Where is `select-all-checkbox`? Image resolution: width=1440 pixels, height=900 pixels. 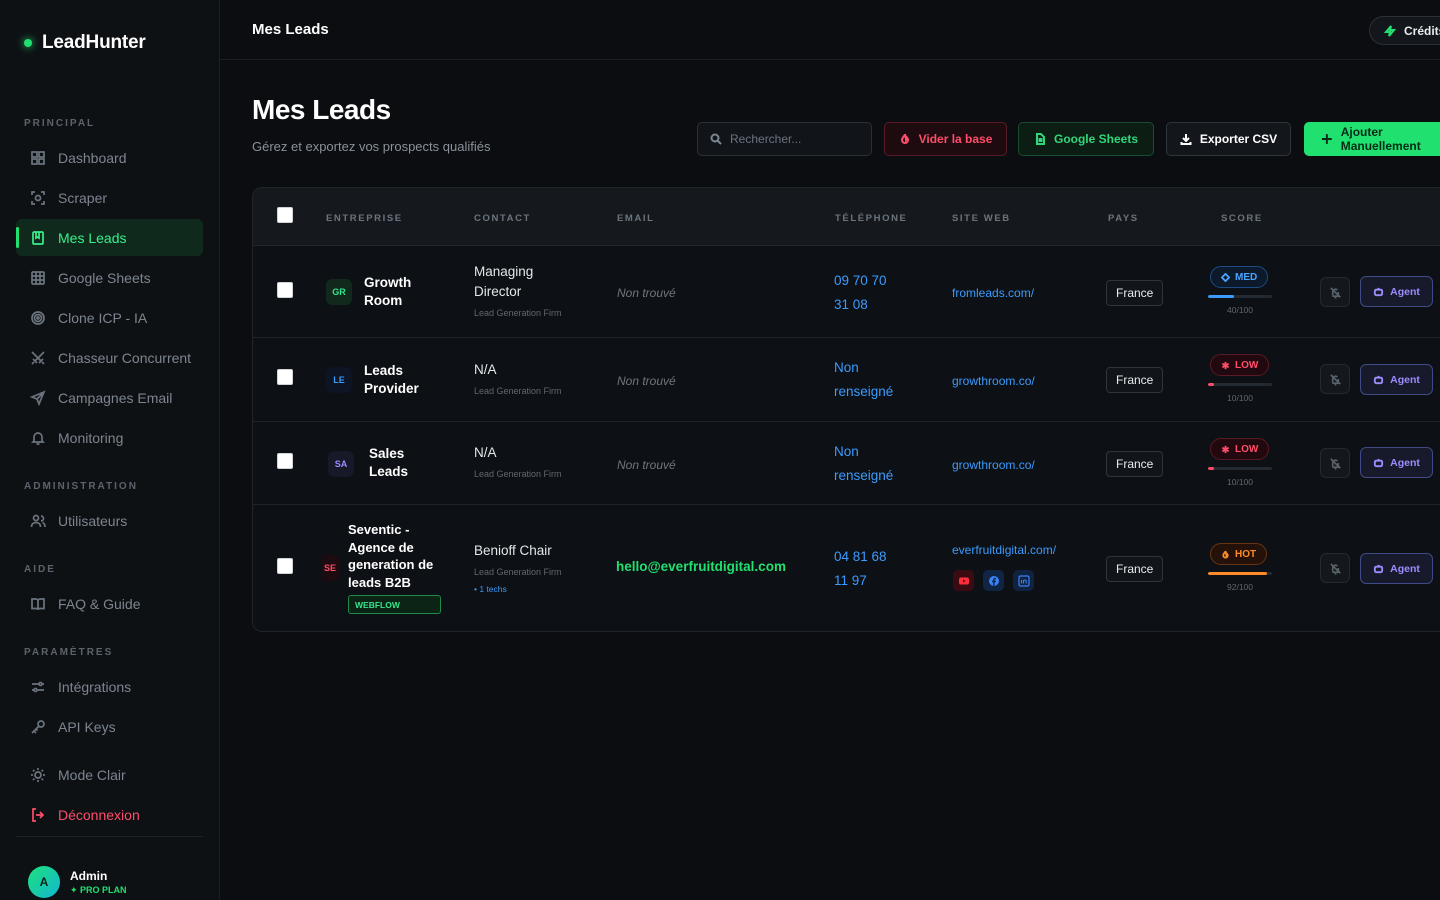
select-all-checkbox is located at coordinates (285, 215).